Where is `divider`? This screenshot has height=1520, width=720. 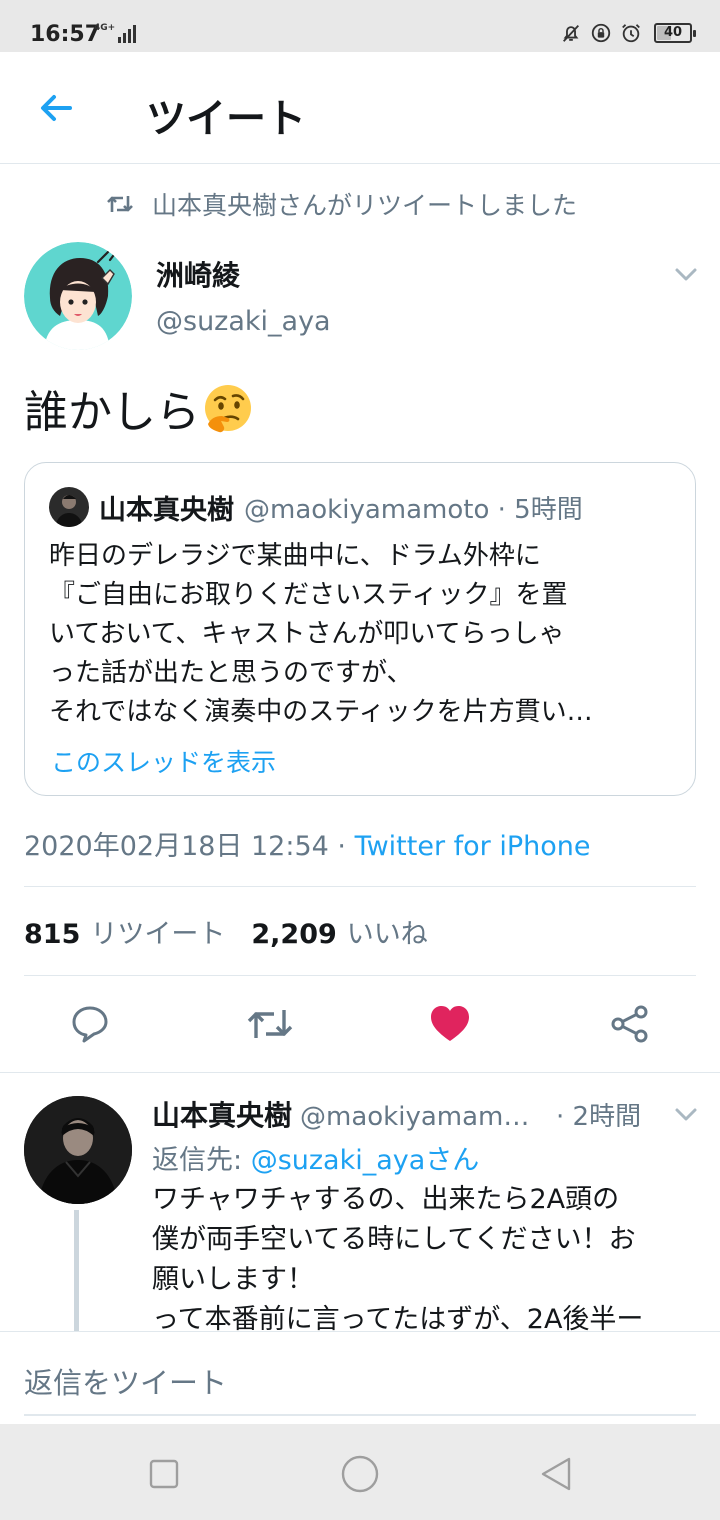 divider is located at coordinates (360, 886).